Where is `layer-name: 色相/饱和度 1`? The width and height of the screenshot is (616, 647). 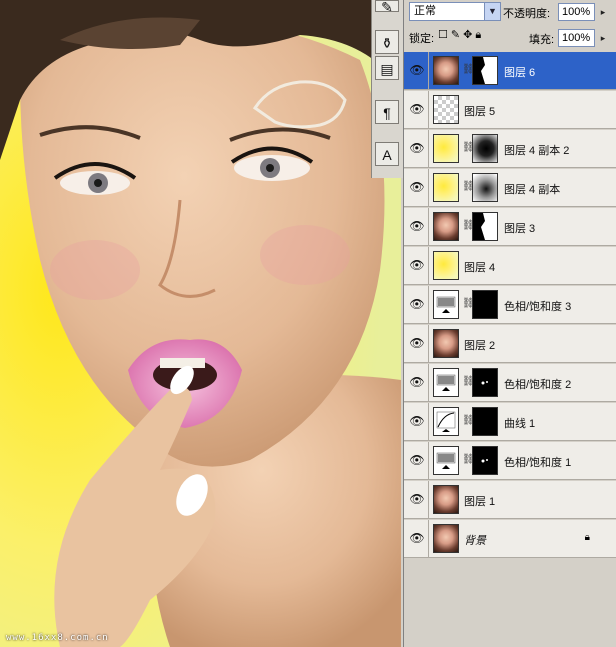
layer-name: 色相/饱和度 1 is located at coordinates (537, 462).